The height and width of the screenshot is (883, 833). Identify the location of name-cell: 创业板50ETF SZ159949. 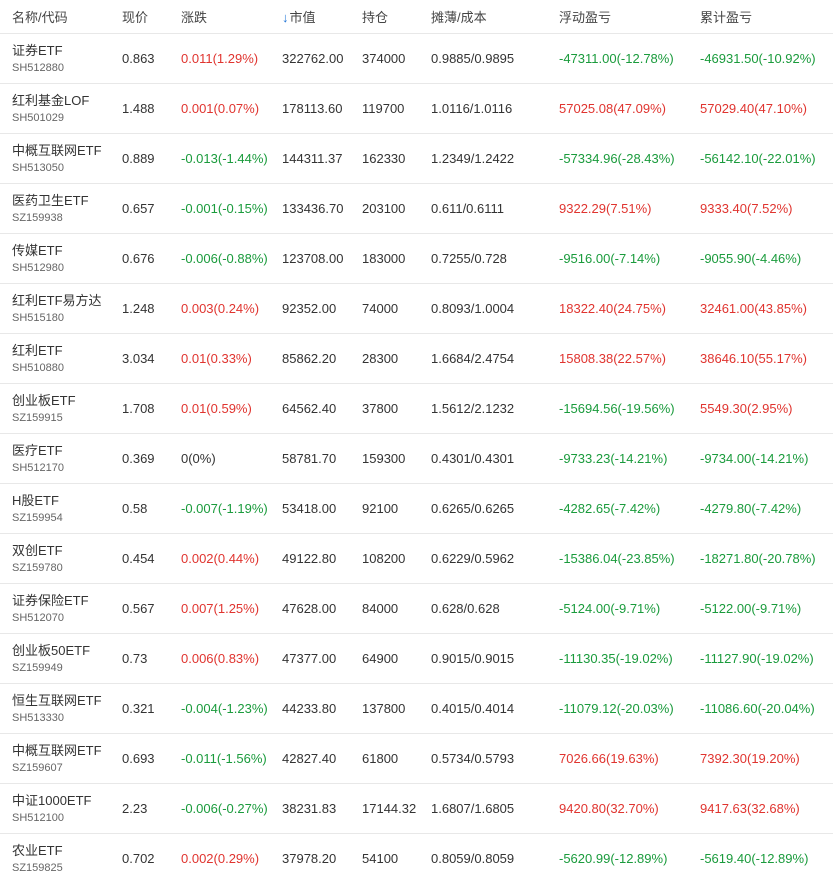
(55, 659).